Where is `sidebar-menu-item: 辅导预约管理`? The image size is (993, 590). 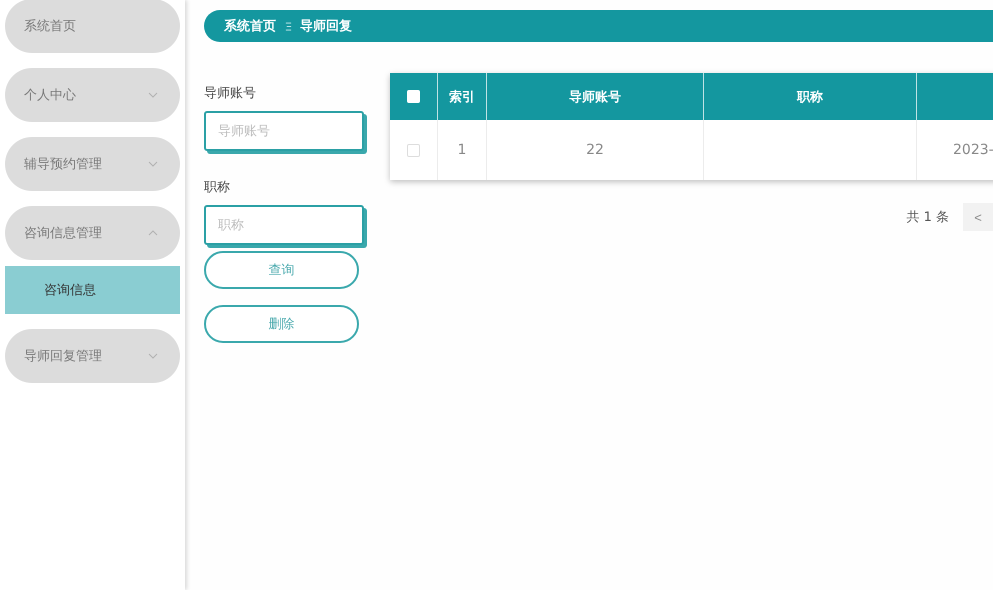
sidebar-menu-item: 辅导预约管理 is located at coordinates (92, 164).